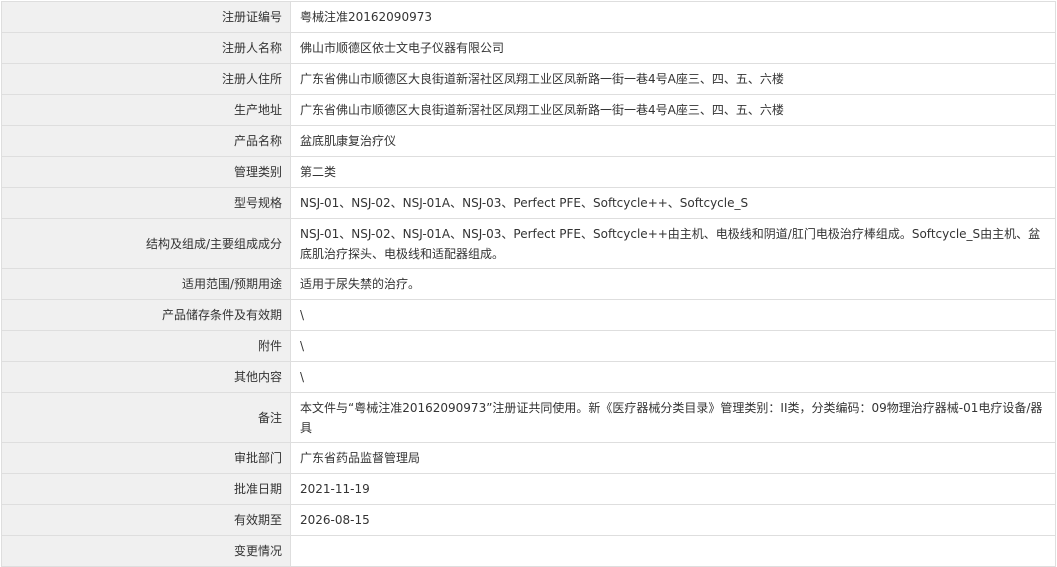 This screenshot has width=1057, height=567. Describe the element at coordinates (146, 48) in the screenshot. I see `row-label: 注册人名称` at that location.